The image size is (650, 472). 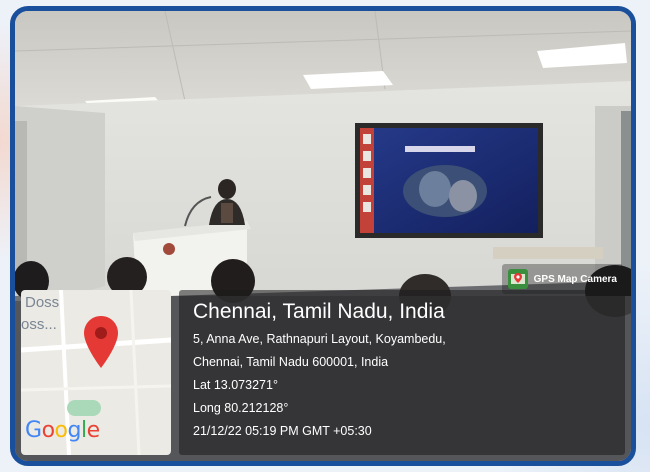 I want to click on address-line-2: Chennai, Tamil Nadu 600001, India, so click(x=291, y=362).